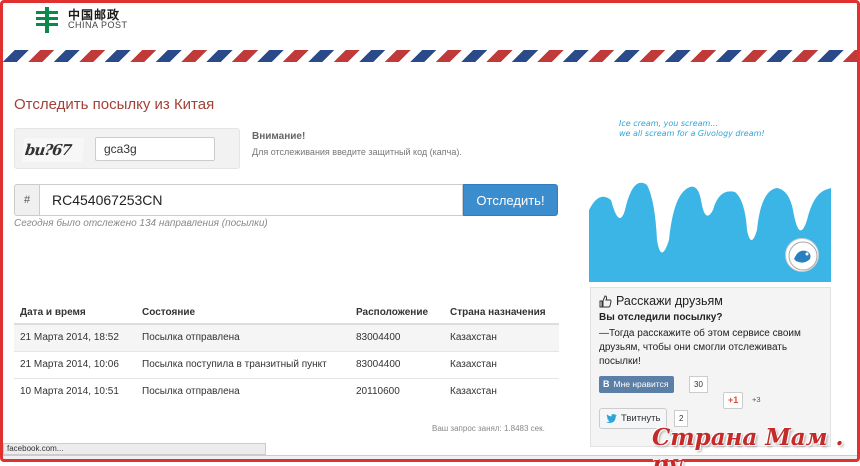 This screenshot has width=860, height=466. Describe the element at coordinates (488, 428) in the screenshot. I see `query-time: Ваш запрос занял: 1.8483 сек.` at that location.